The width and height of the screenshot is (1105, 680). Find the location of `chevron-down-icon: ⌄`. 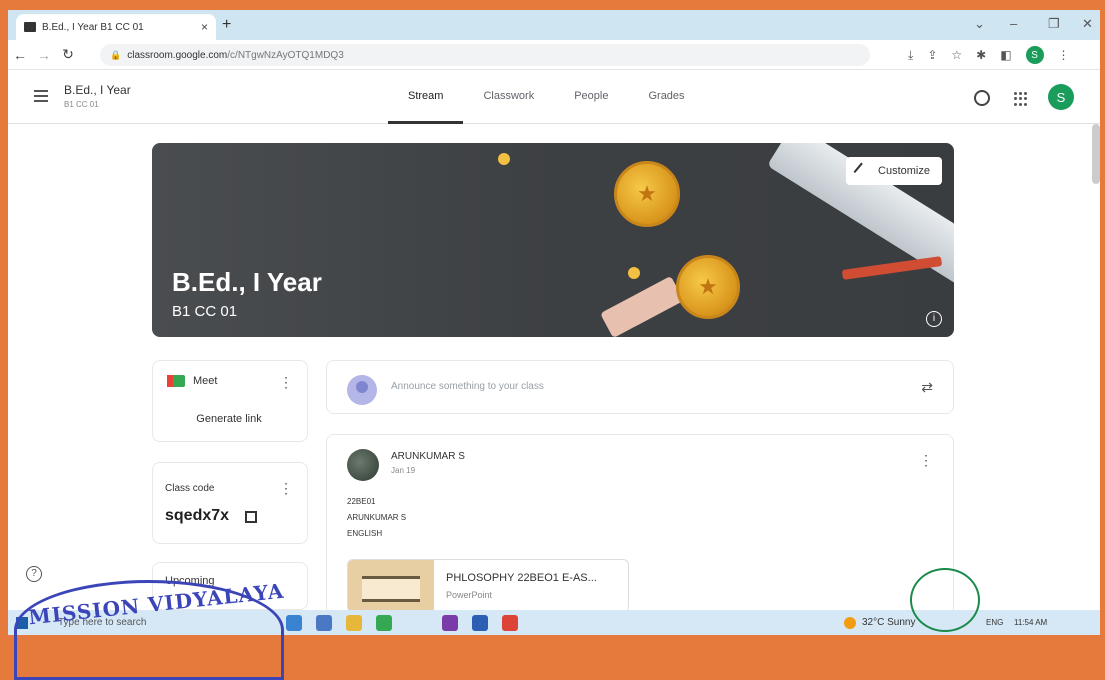

chevron-down-icon: ⌄ is located at coordinates (979, 24).